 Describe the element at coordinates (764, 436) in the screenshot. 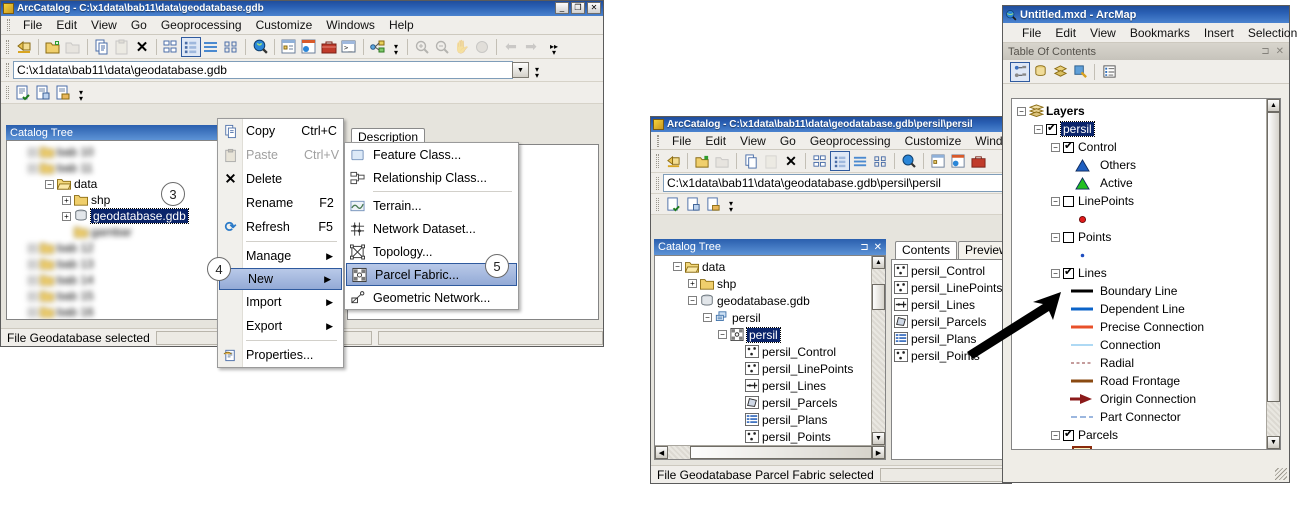

I see `tree-item: persil_Points` at that location.